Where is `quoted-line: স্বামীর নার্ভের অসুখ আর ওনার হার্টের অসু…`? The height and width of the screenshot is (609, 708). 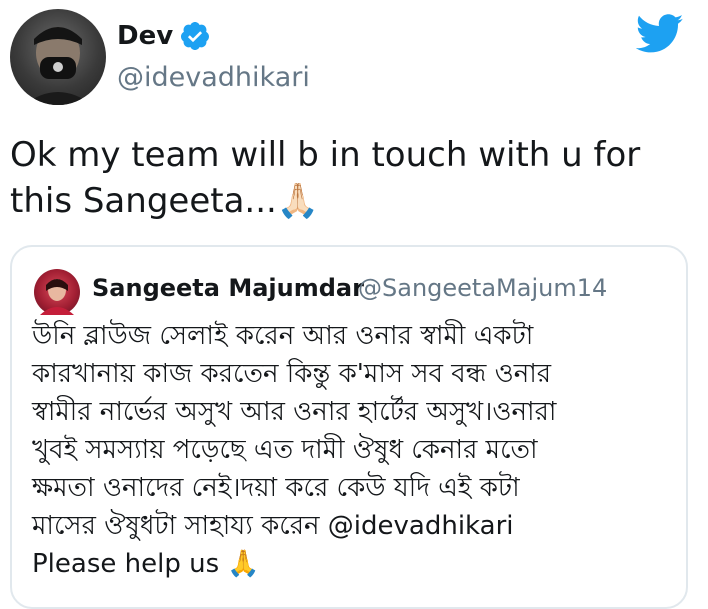 quoted-line: স্বামীর নার্ভের অসুখ আর ওনার হার্টের অসু… is located at coordinates (294, 412).